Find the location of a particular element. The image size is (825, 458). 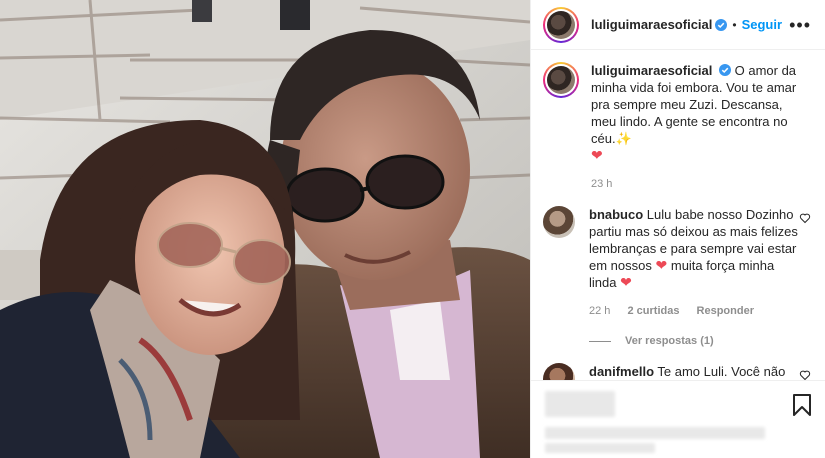

comment-text-block: danifmello Te amo Luli. Você não is located at coordinates (694, 371).